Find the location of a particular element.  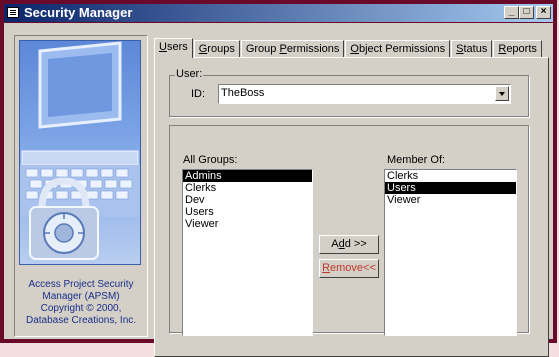

user-id-value: TheBoss is located at coordinates (243, 93).